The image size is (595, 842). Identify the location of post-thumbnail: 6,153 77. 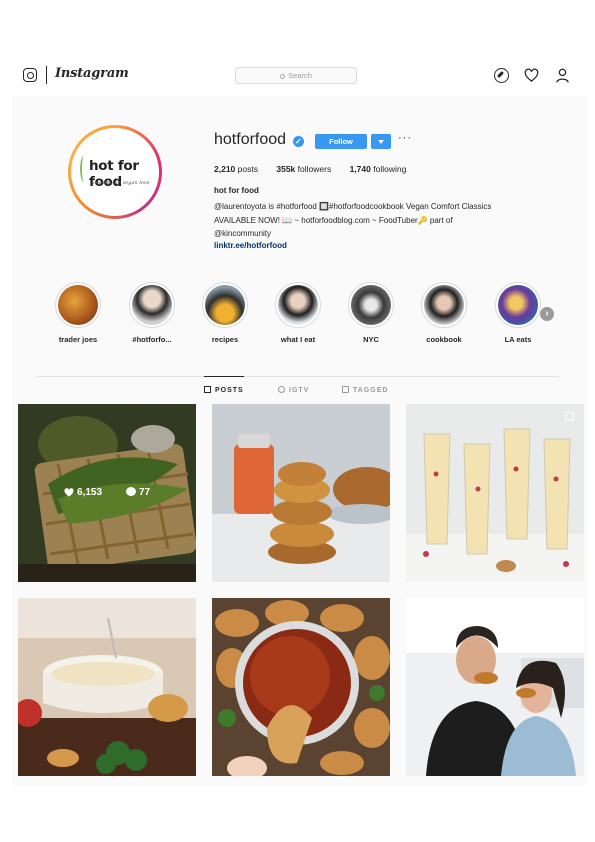
(107, 493).